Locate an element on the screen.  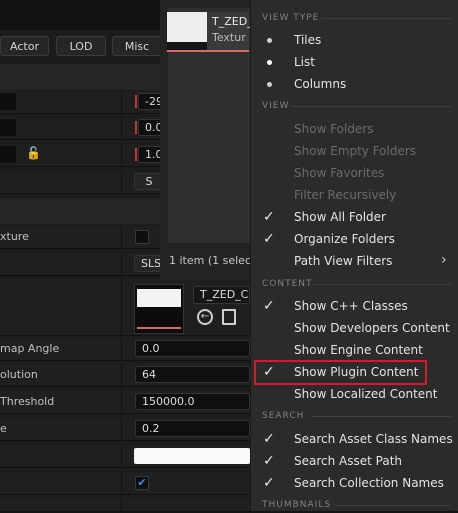
menu-item-label: Search Asset Class Names is located at coordinates (373, 439).